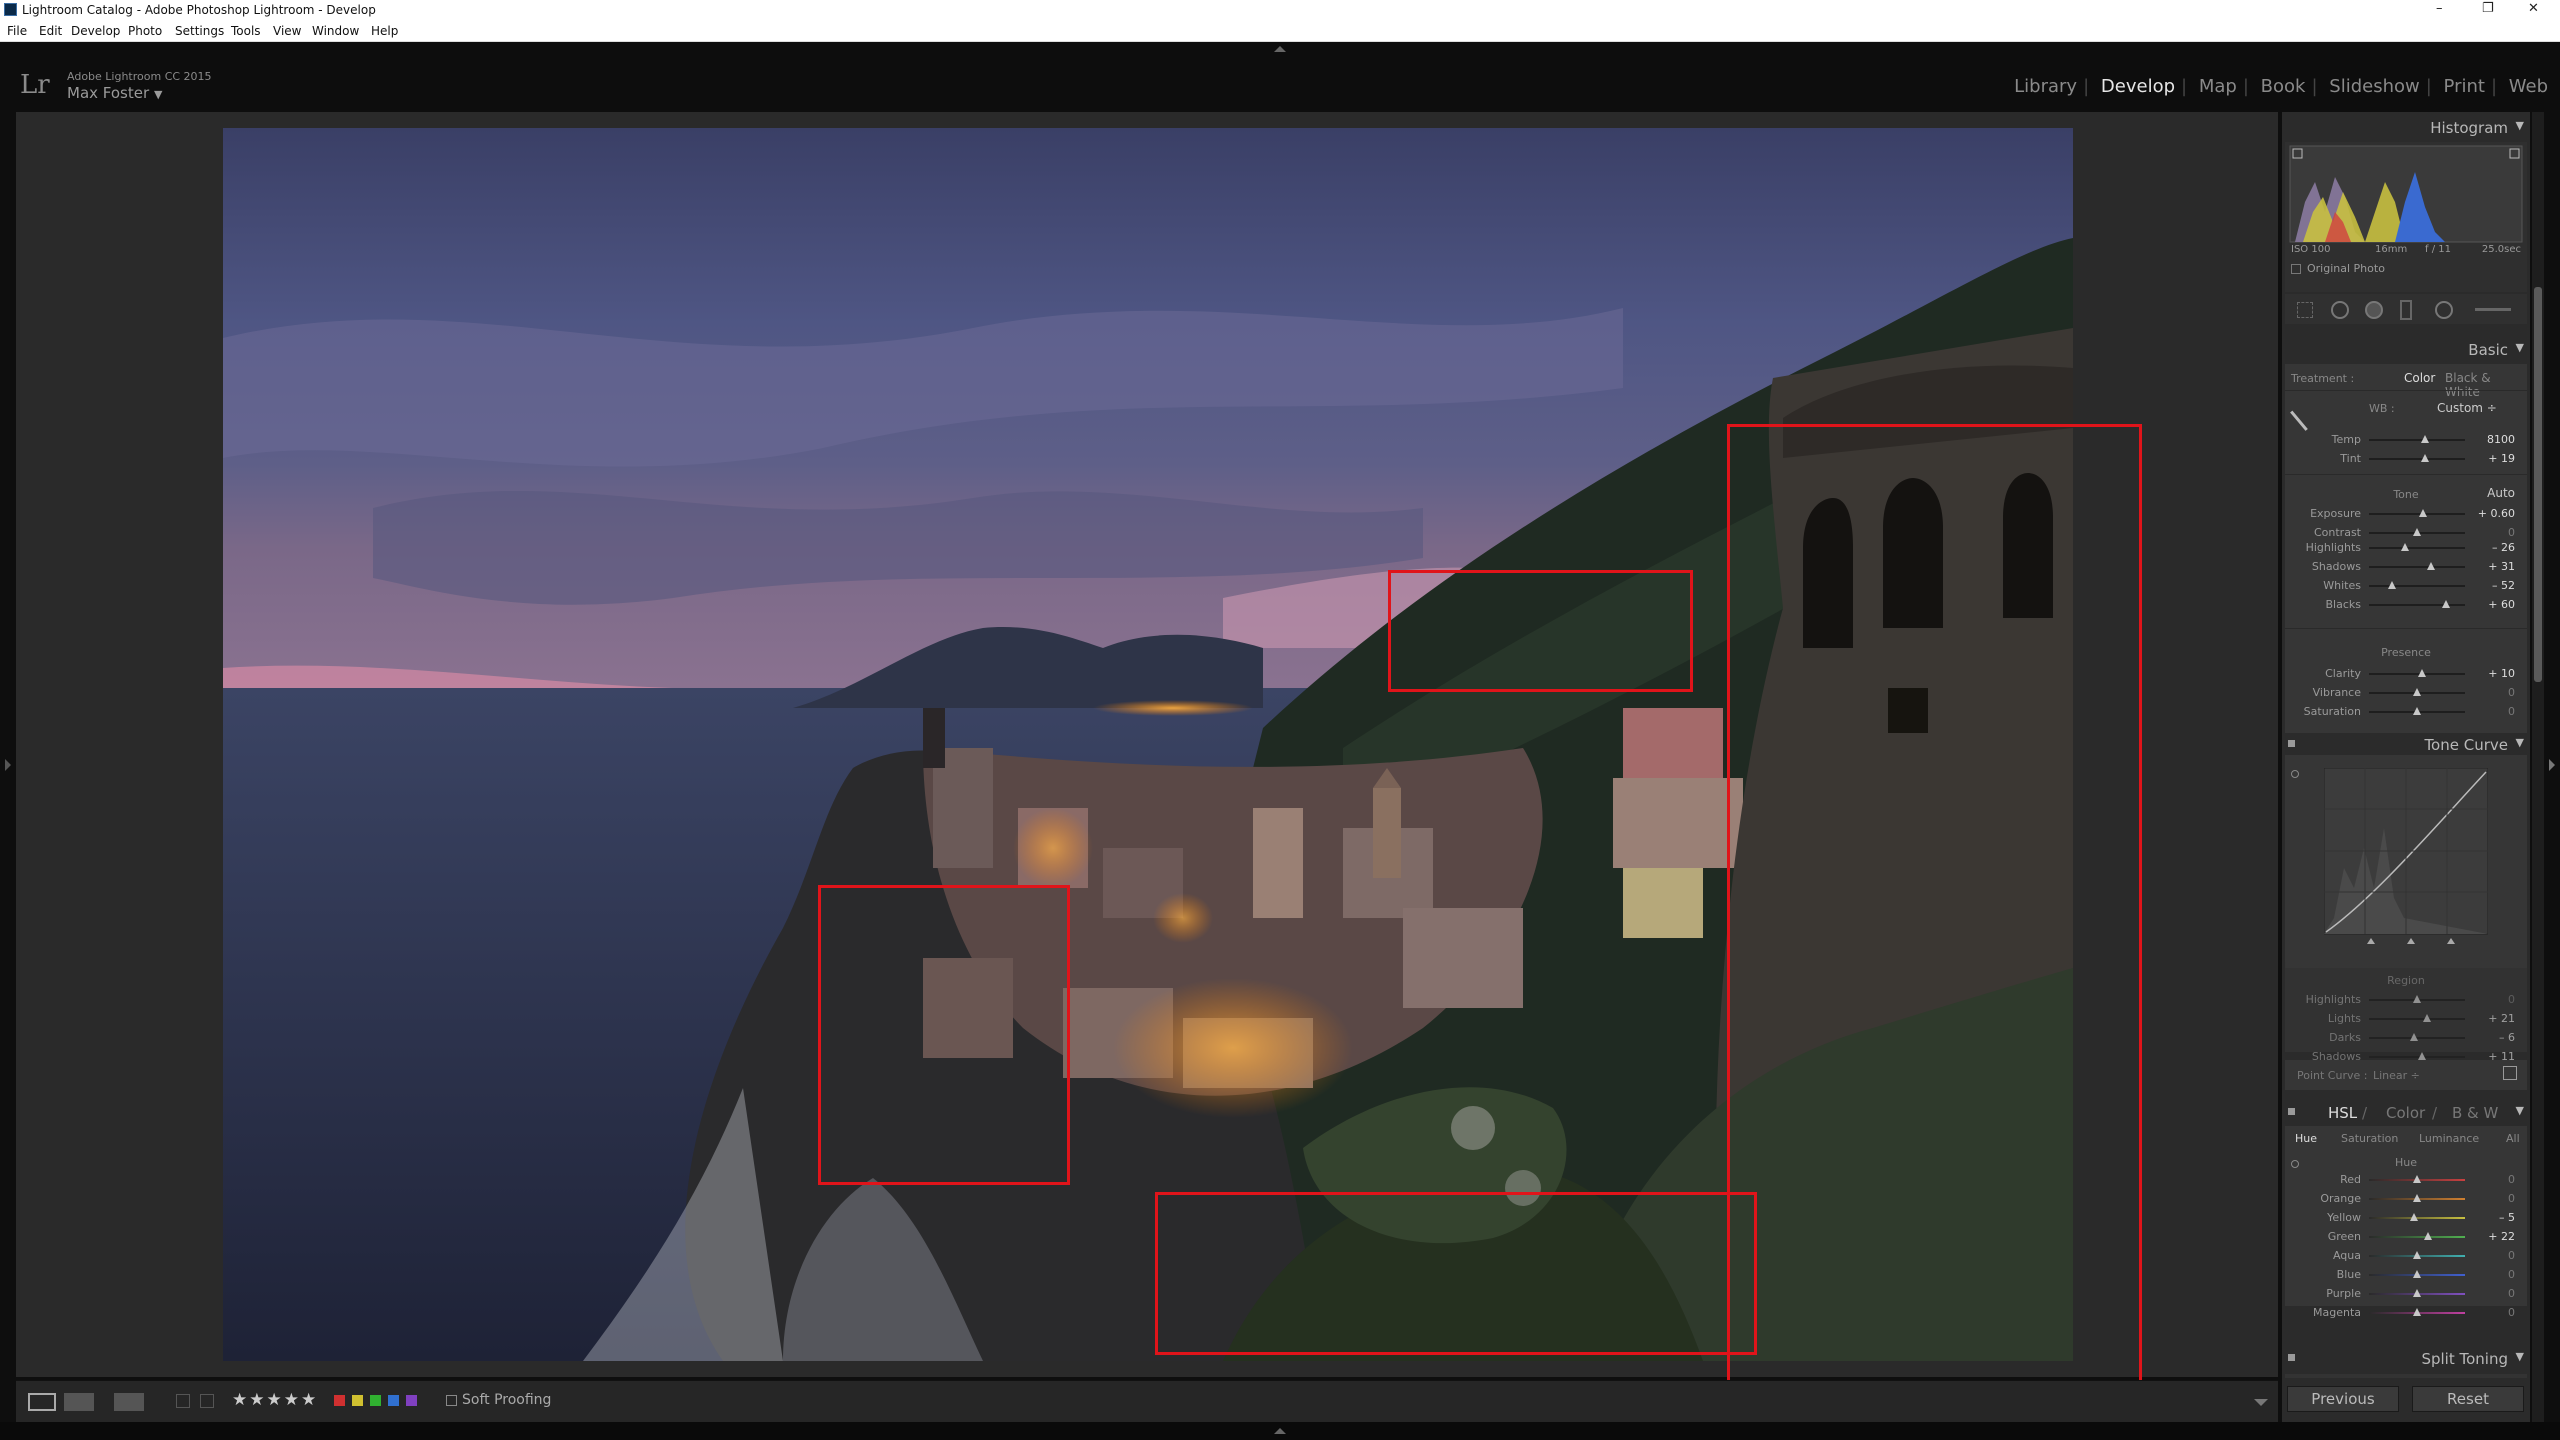 This screenshot has width=2560, height=1440. Describe the element at coordinates (2406, 310) in the screenshot. I see `graduated-filter-icon` at that location.